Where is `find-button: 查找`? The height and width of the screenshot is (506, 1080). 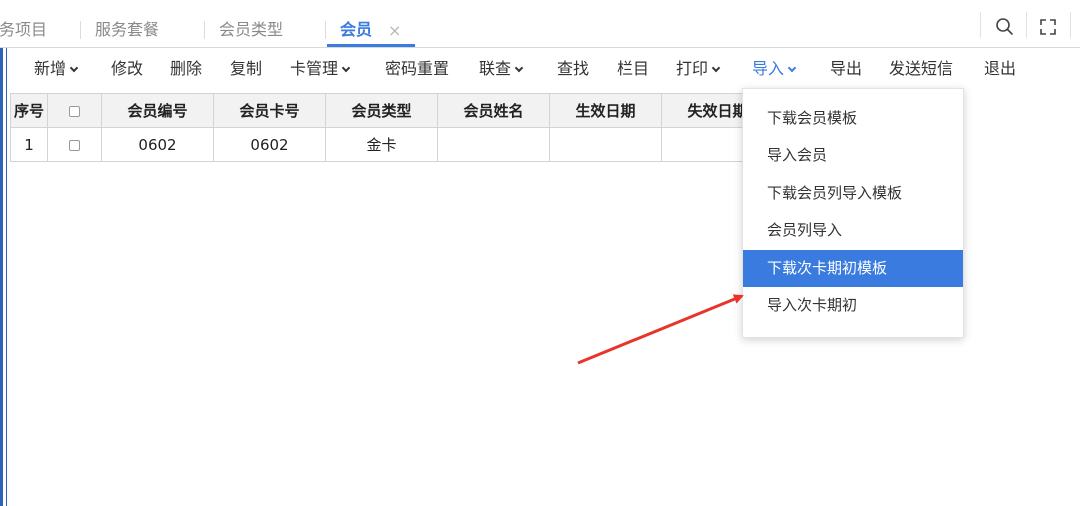 find-button: 查找 is located at coordinates (573, 69).